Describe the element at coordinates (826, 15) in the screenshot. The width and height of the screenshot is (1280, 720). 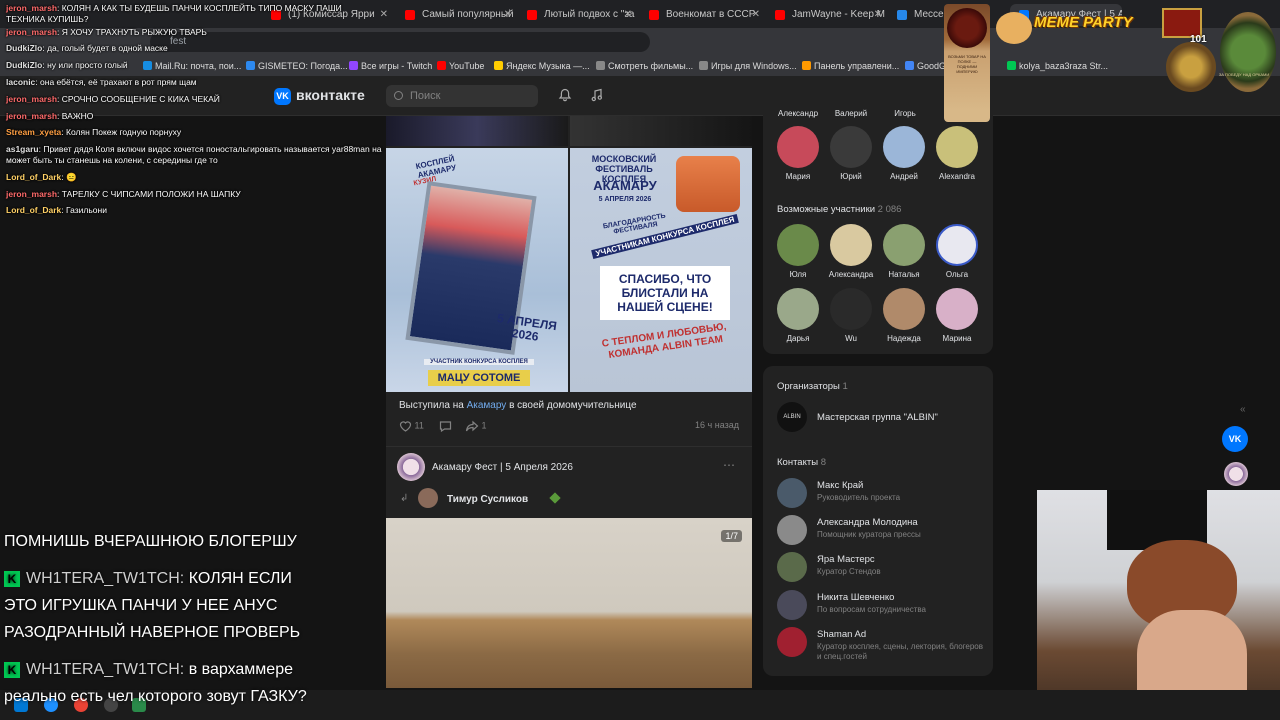
I see `browser-tab: JamWayne - Keep M ✕` at that location.